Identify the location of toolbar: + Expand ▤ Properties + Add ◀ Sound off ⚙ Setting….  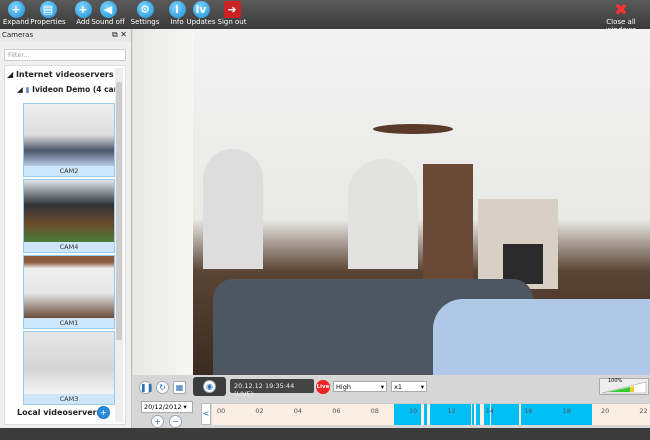
(325, 17).